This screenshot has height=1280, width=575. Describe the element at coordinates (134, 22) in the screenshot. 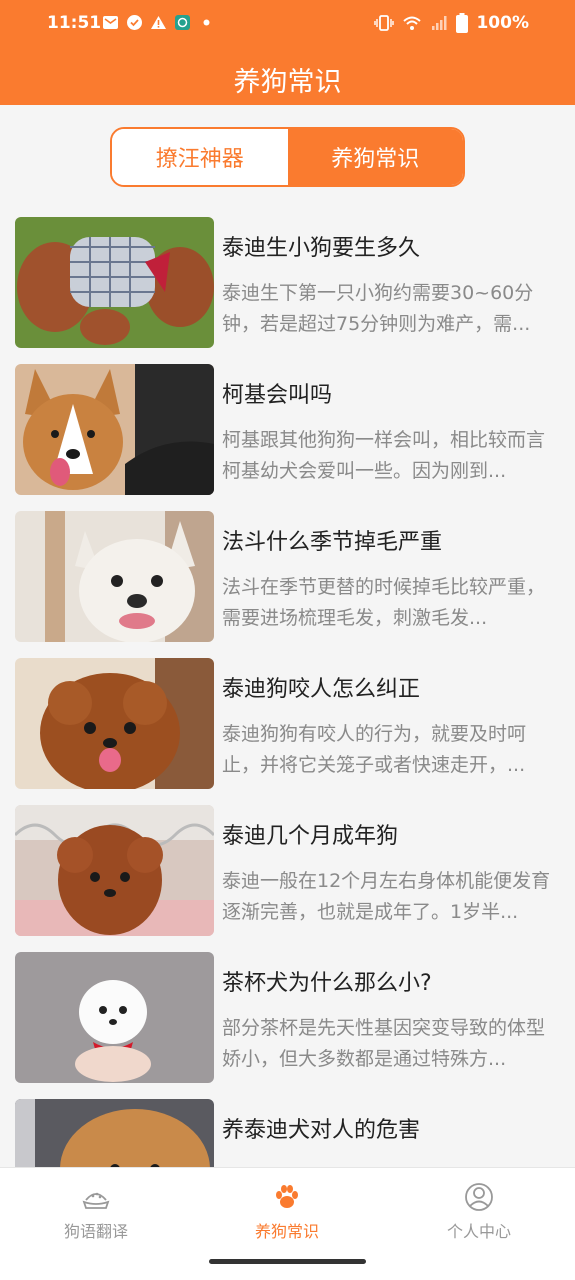

I see `check-circle-icon` at that location.